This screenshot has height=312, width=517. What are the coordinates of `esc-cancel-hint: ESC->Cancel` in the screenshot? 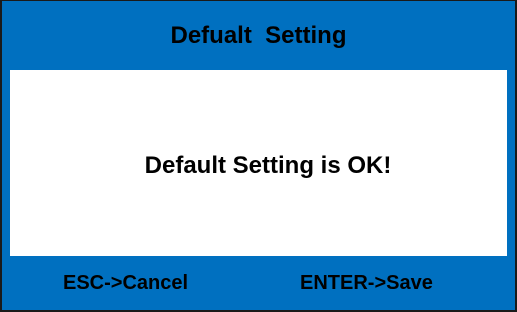 It's located at (125, 283).